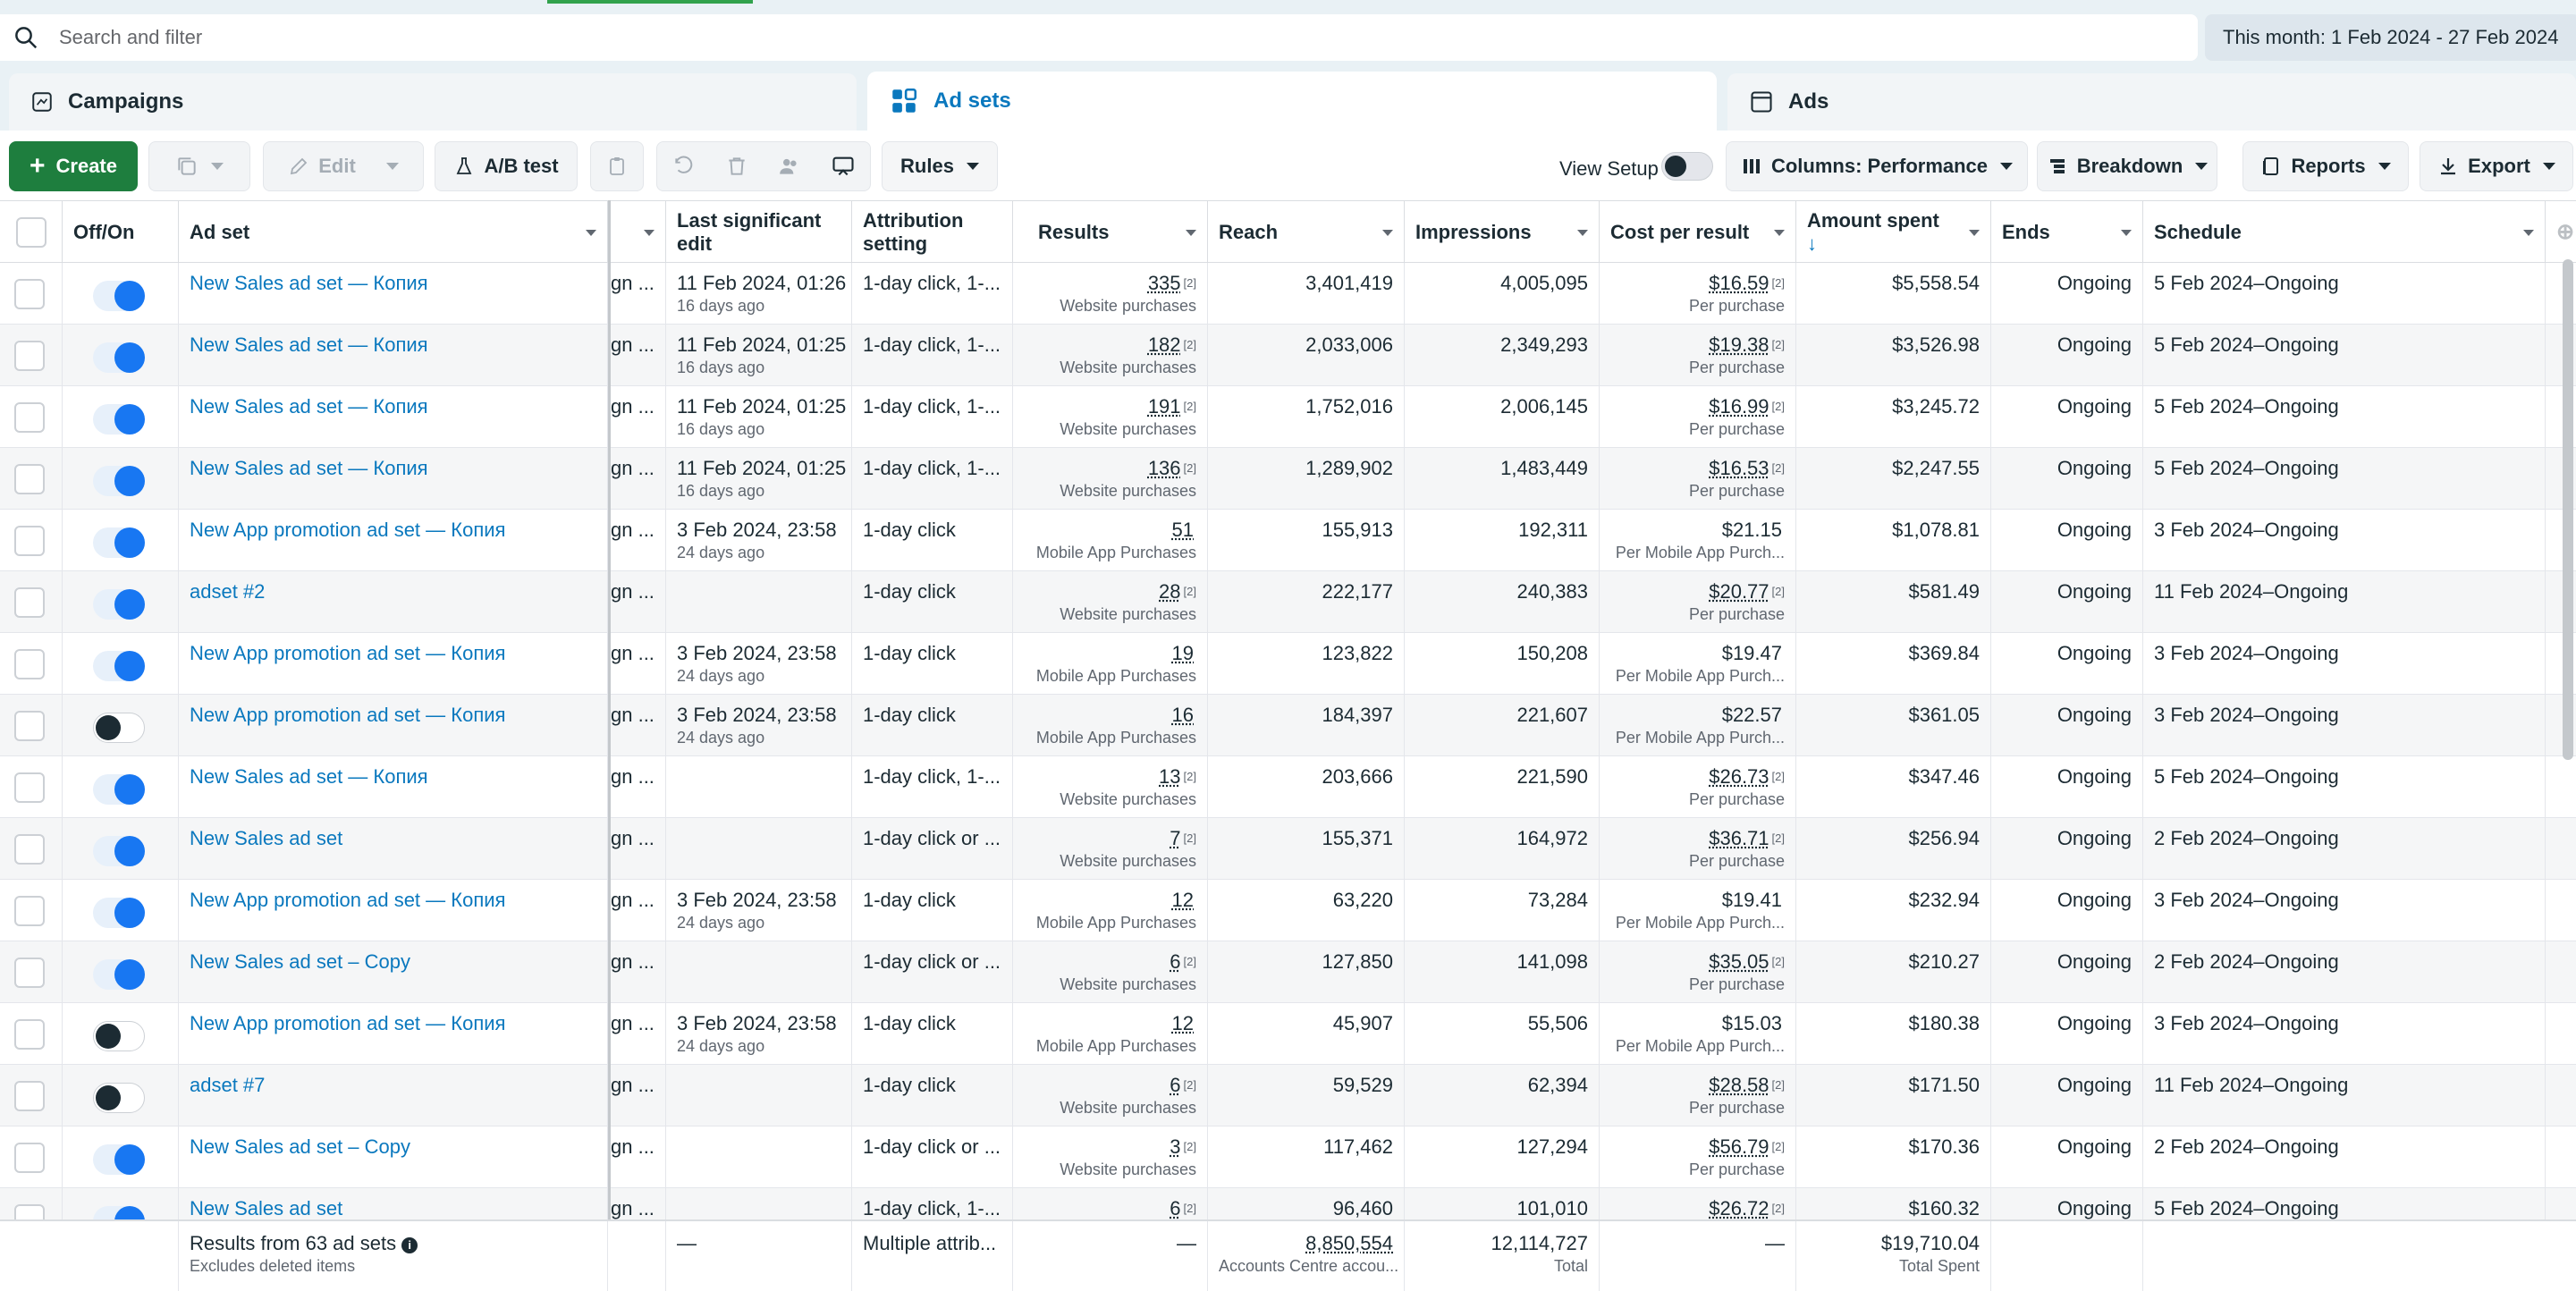  I want to click on results-value: 7, so click(1175, 838).